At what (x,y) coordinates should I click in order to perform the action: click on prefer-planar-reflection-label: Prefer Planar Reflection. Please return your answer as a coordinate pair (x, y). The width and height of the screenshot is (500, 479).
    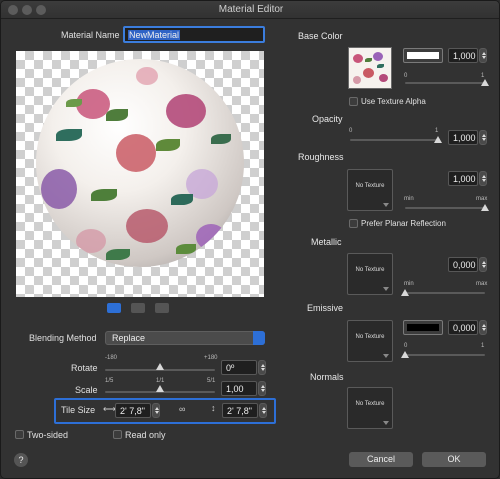
    Looking at the image, I should click on (403, 223).